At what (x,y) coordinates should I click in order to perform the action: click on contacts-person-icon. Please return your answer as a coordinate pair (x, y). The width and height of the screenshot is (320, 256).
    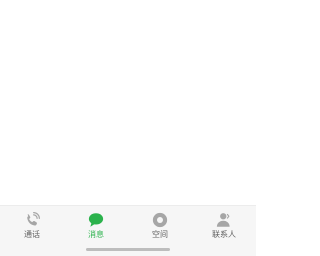
    Looking at the image, I should click on (224, 220).